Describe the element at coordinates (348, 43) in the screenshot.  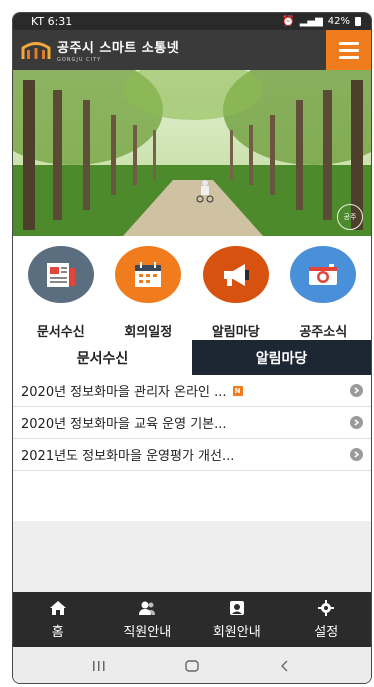
I see `hamburger-icon` at that location.